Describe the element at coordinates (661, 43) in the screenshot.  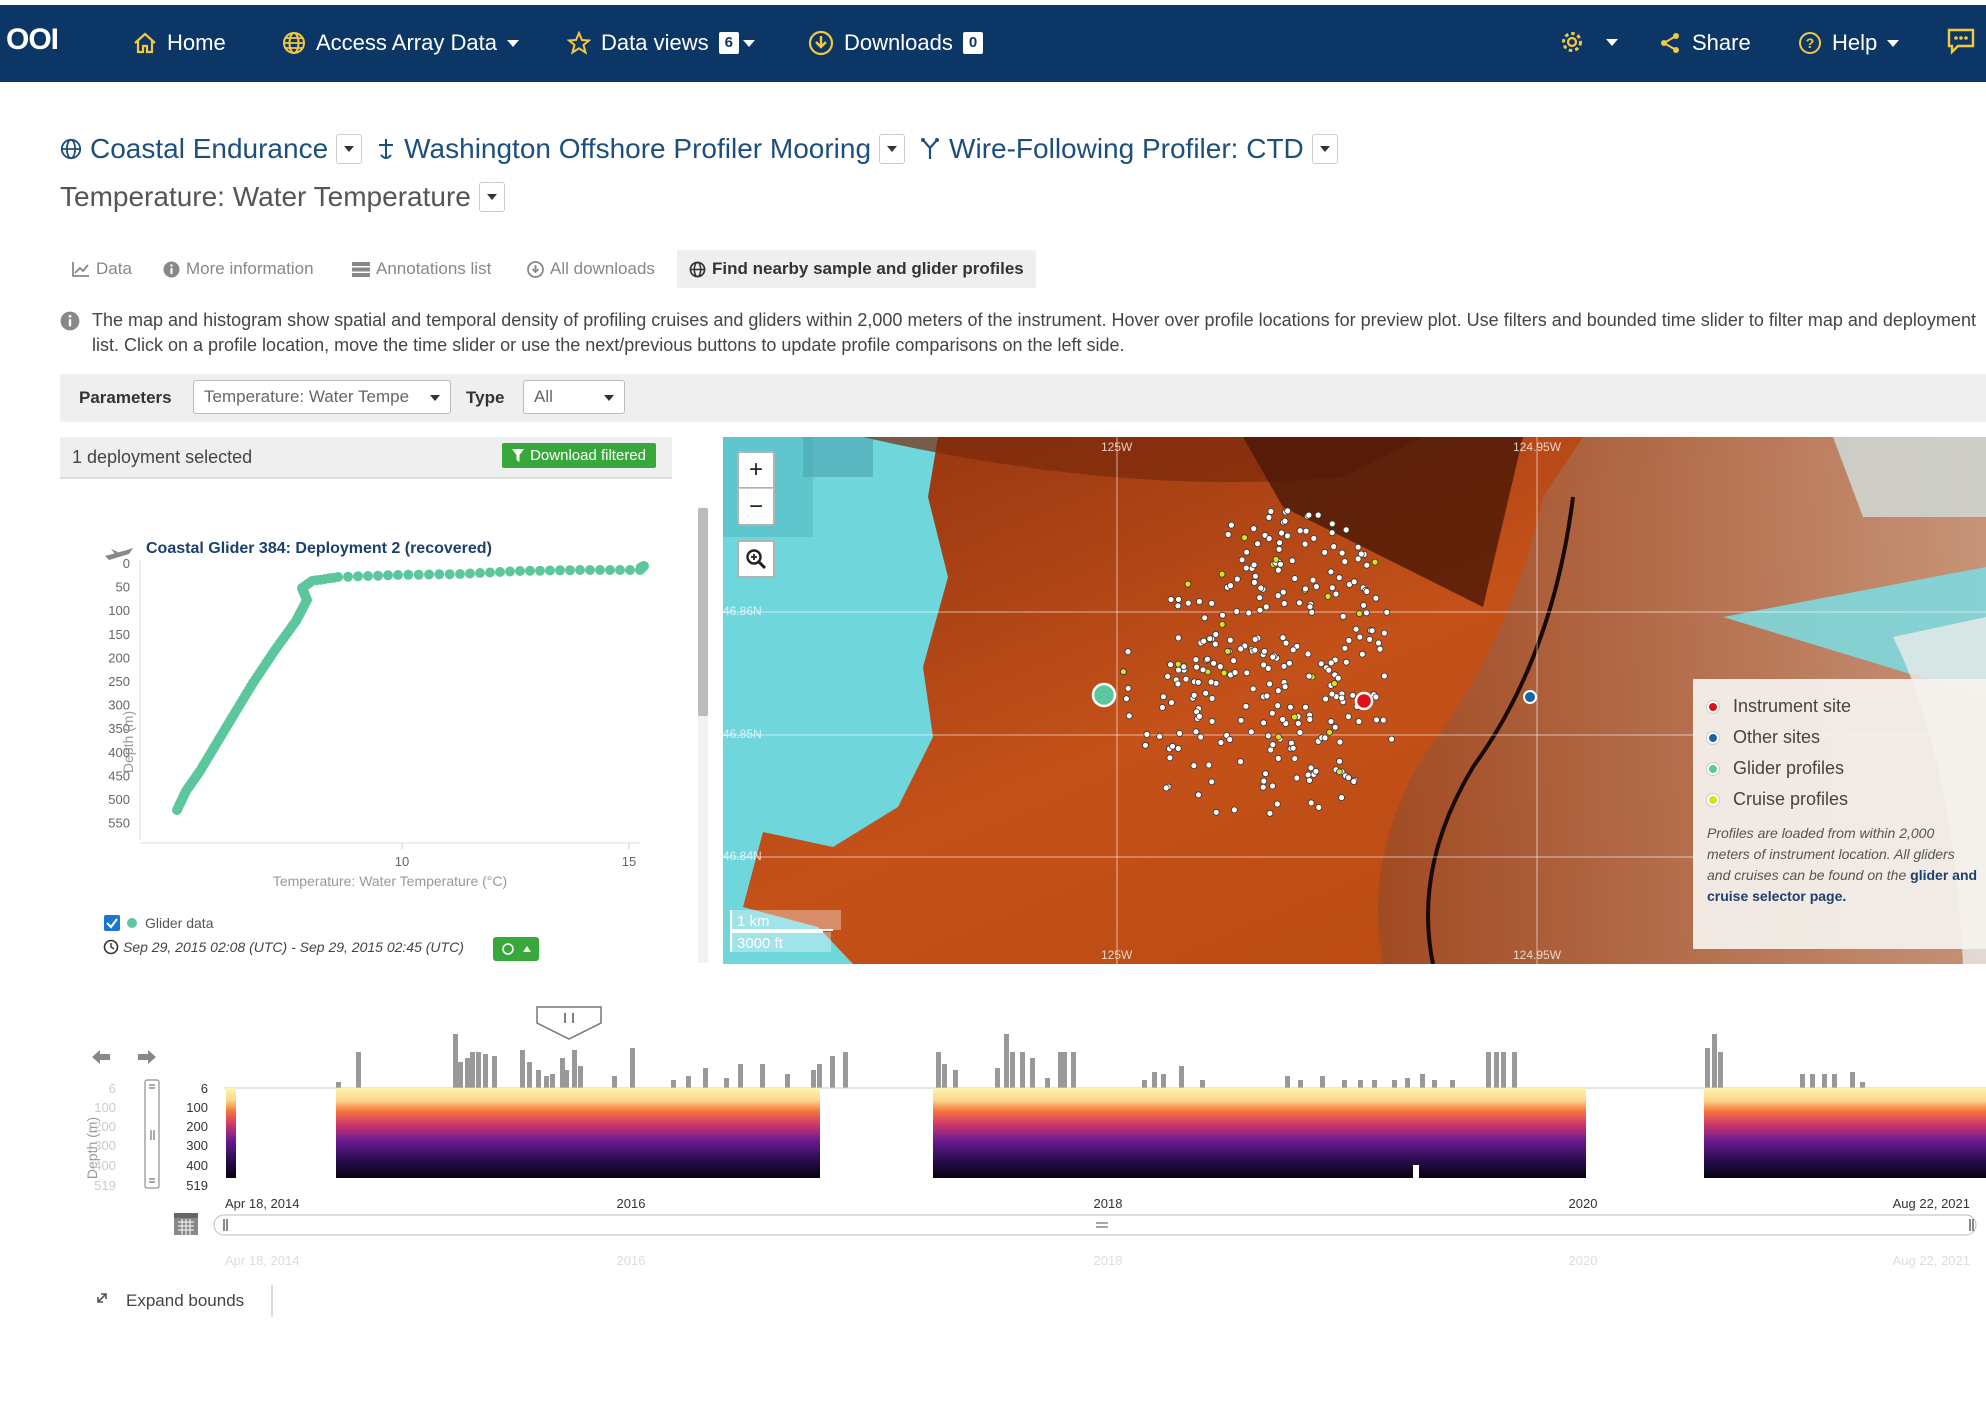
I see `nav-data-views: Data views 6` at that location.